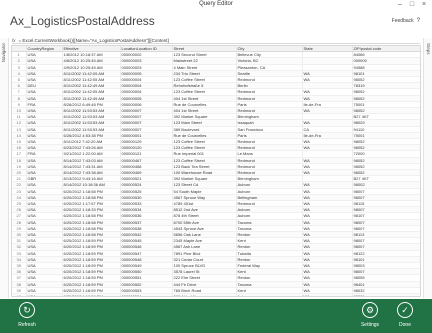  I want to click on table-cell: 890 Alder Way, so click(204, 294).